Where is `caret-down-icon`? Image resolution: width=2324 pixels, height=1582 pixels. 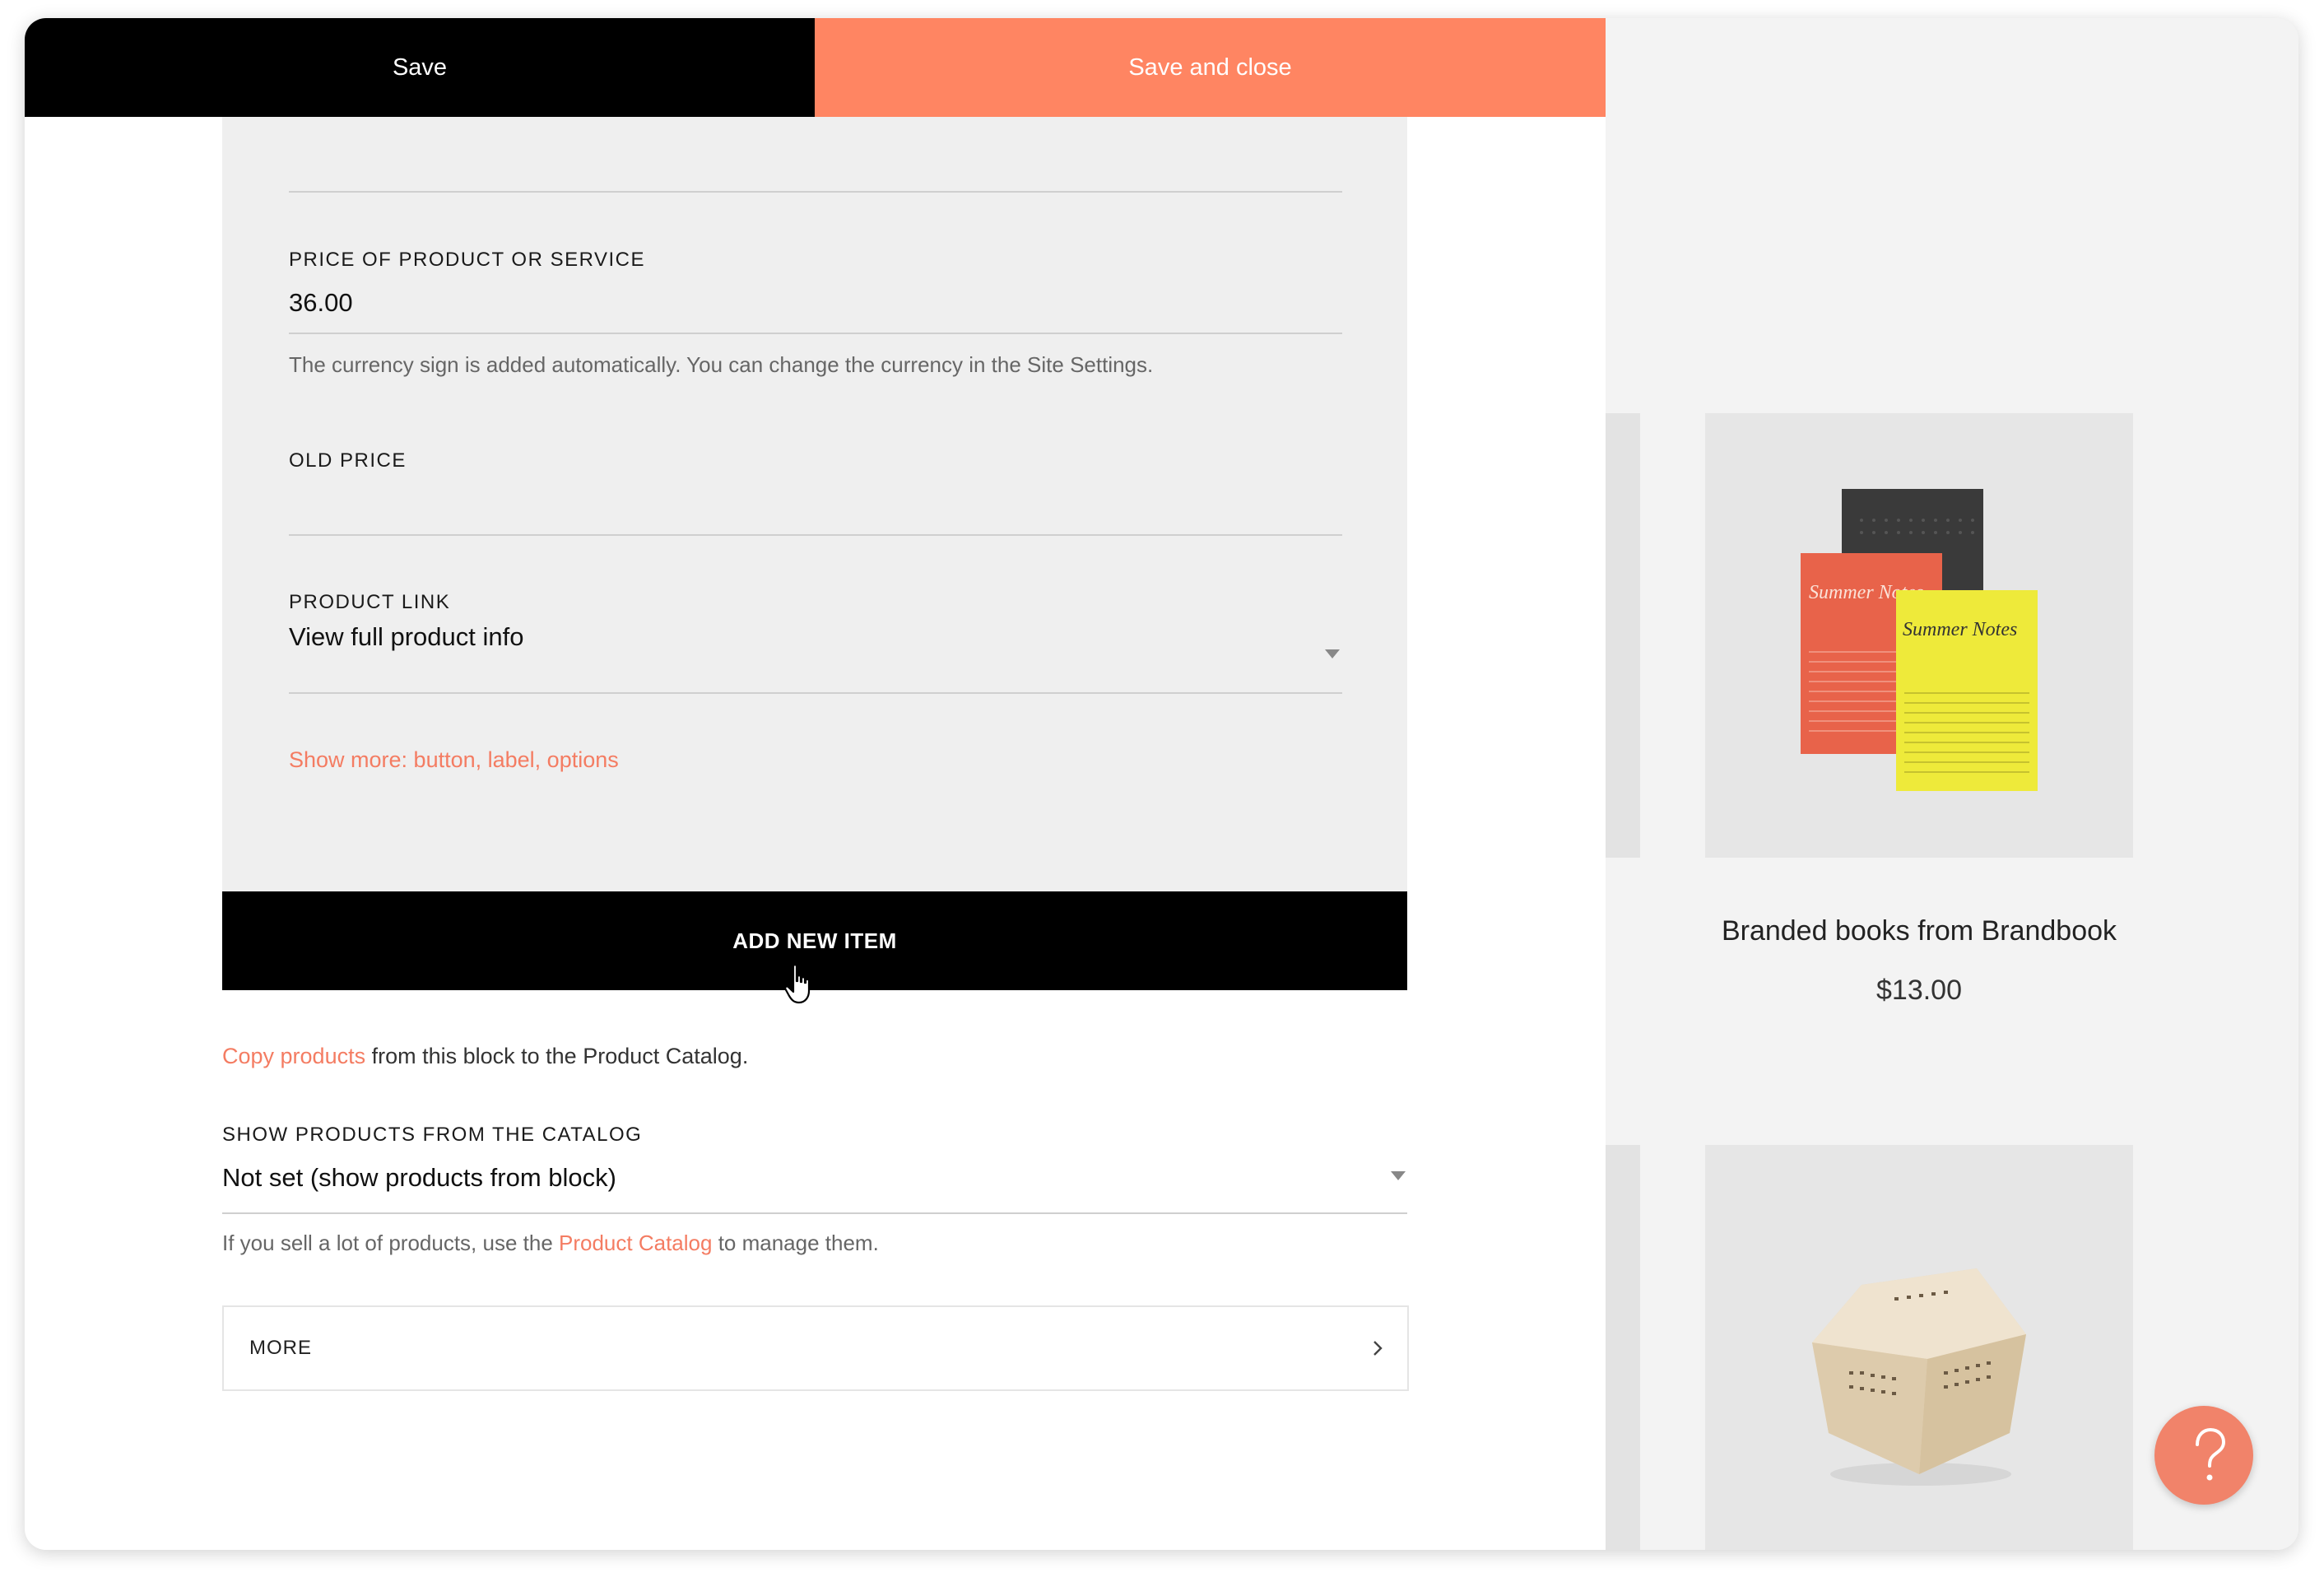
caret-down-icon is located at coordinates (1332, 653).